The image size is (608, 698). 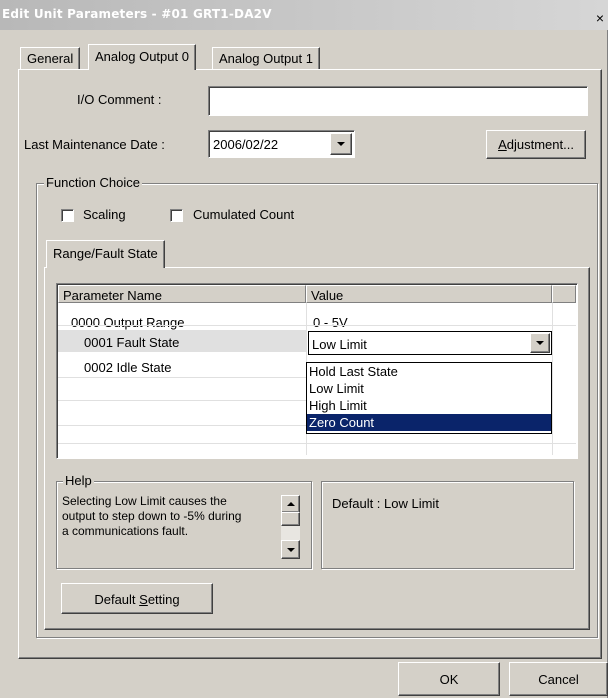 What do you see at coordinates (163, 599) in the screenshot?
I see `default-setting-label-rest: etting` at bounding box center [163, 599].